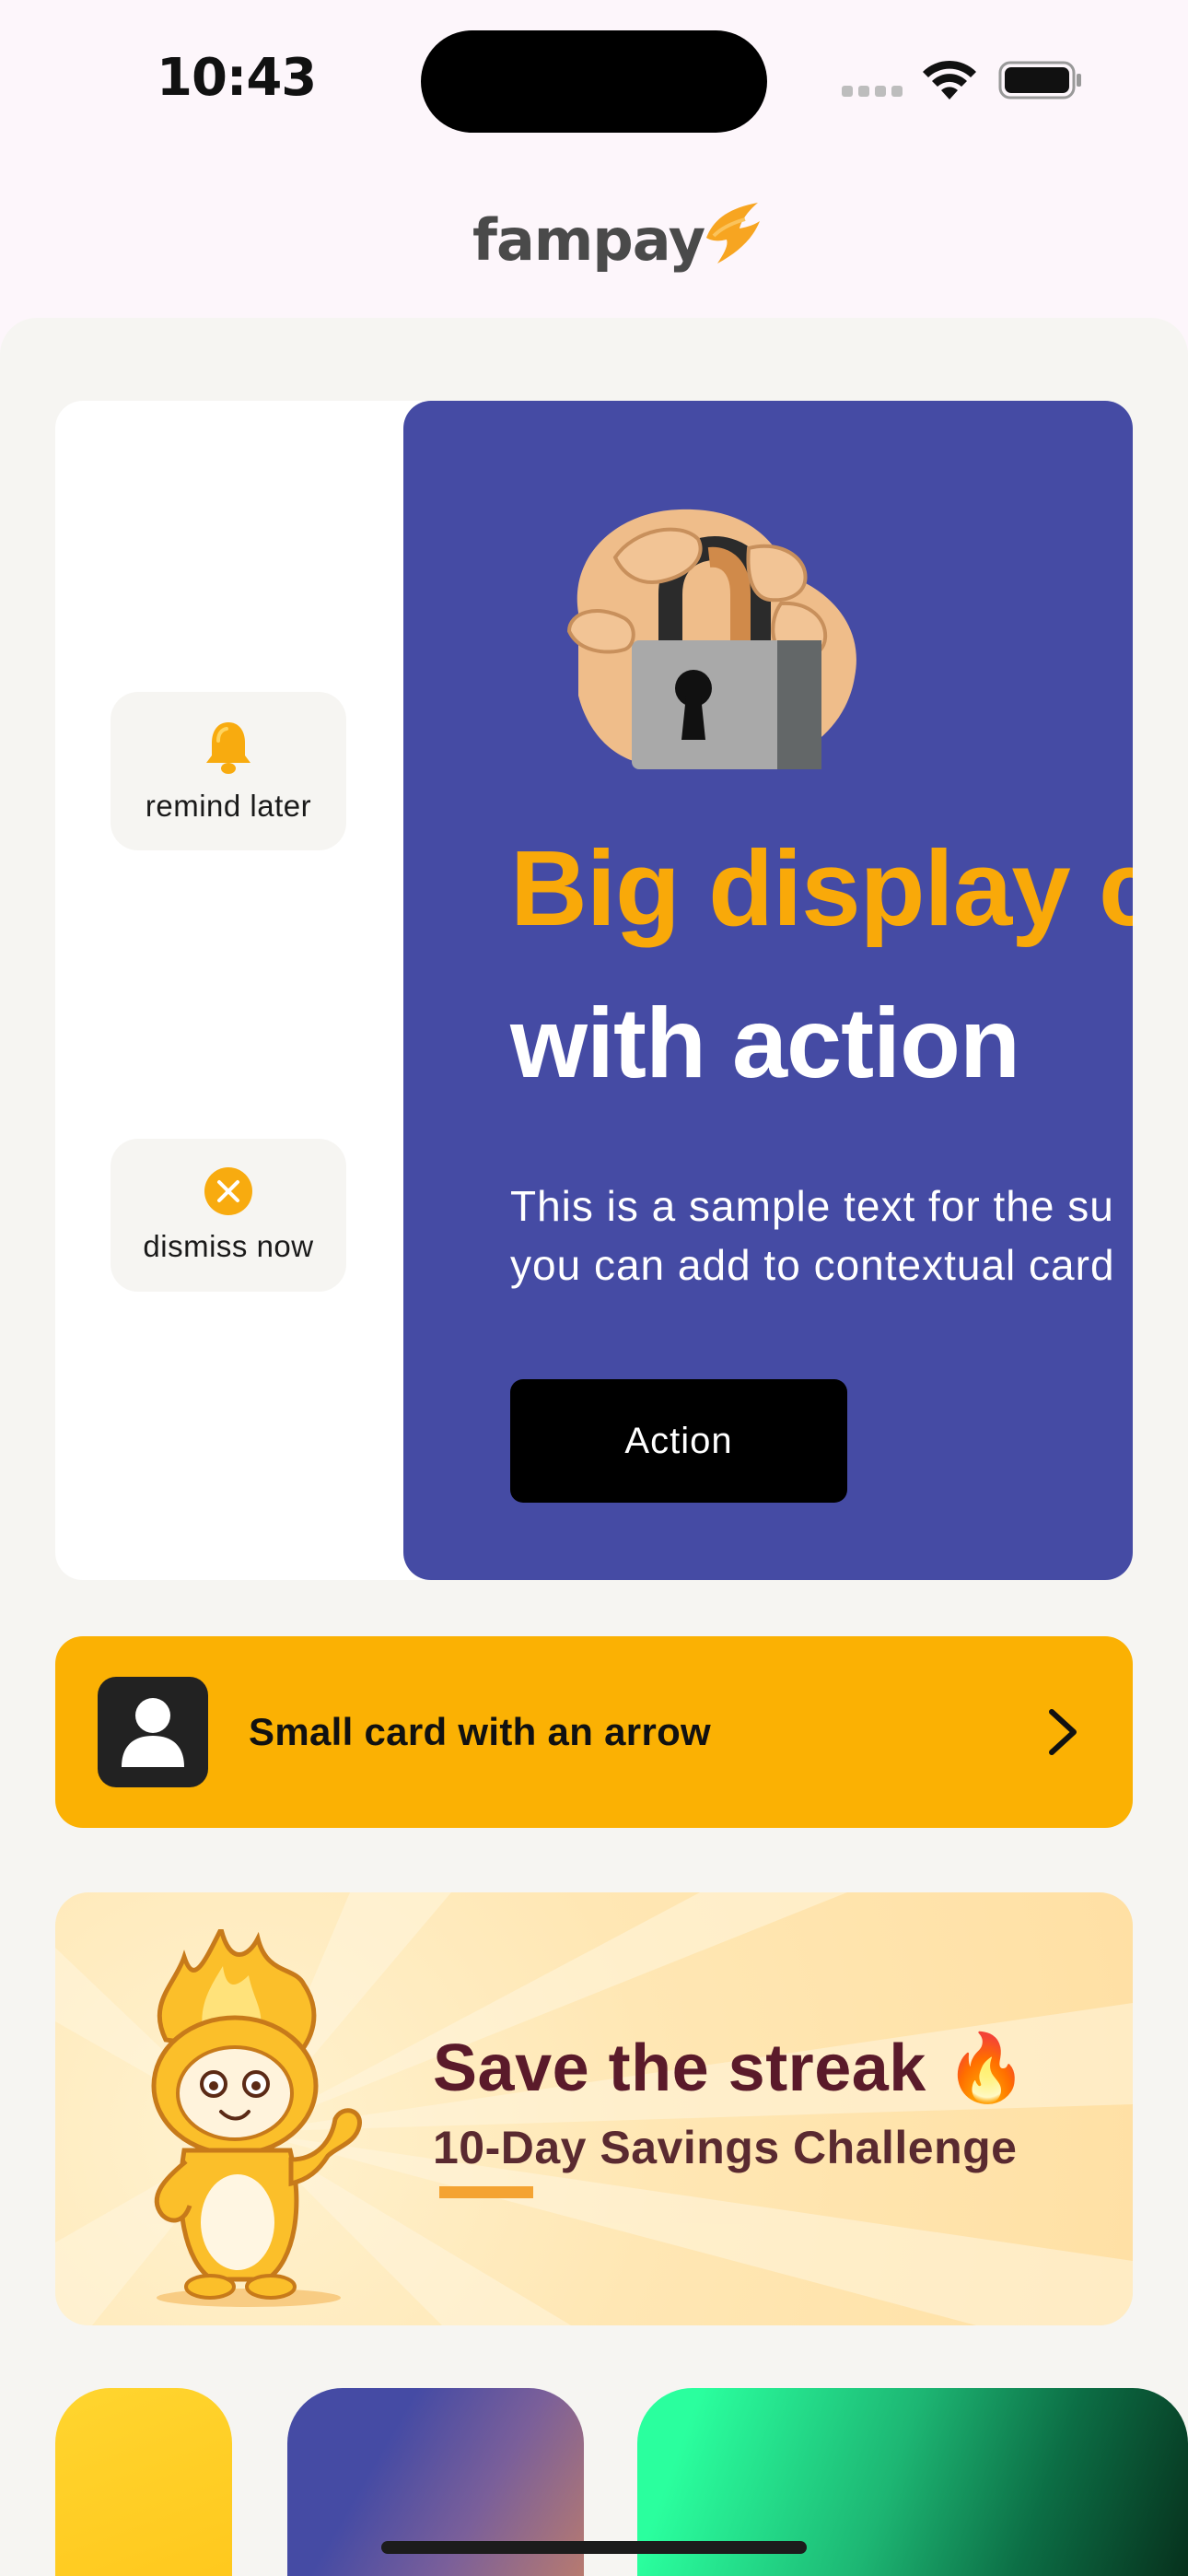  Describe the element at coordinates (480, 1732) in the screenshot. I see `small-card-title: Small card with an arrow` at that location.